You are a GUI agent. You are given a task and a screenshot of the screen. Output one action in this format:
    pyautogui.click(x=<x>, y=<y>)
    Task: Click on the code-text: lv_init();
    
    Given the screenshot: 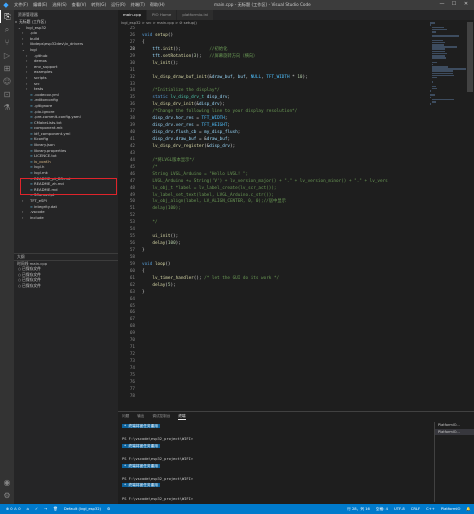 What is the action you would take?
    pyautogui.click(x=165, y=63)
    